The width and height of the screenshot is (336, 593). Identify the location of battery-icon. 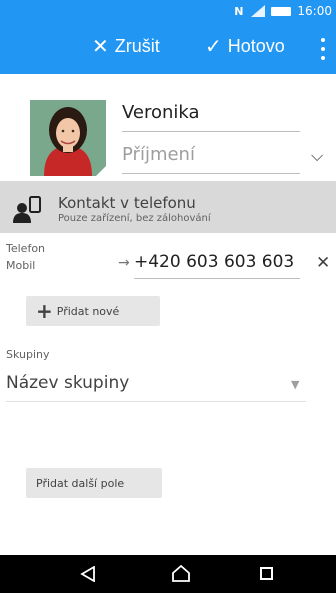
(281, 11).